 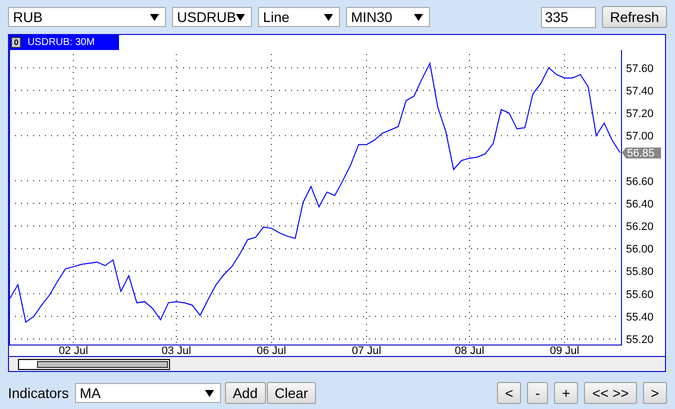 I want to click on tab-icon: 0, so click(x=16, y=42).